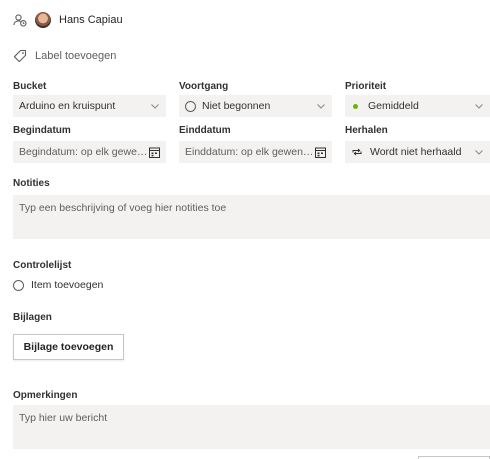 The width and height of the screenshot is (490, 459). Describe the element at coordinates (393, 106) in the screenshot. I see `priority-value: Gemiddeld` at that location.